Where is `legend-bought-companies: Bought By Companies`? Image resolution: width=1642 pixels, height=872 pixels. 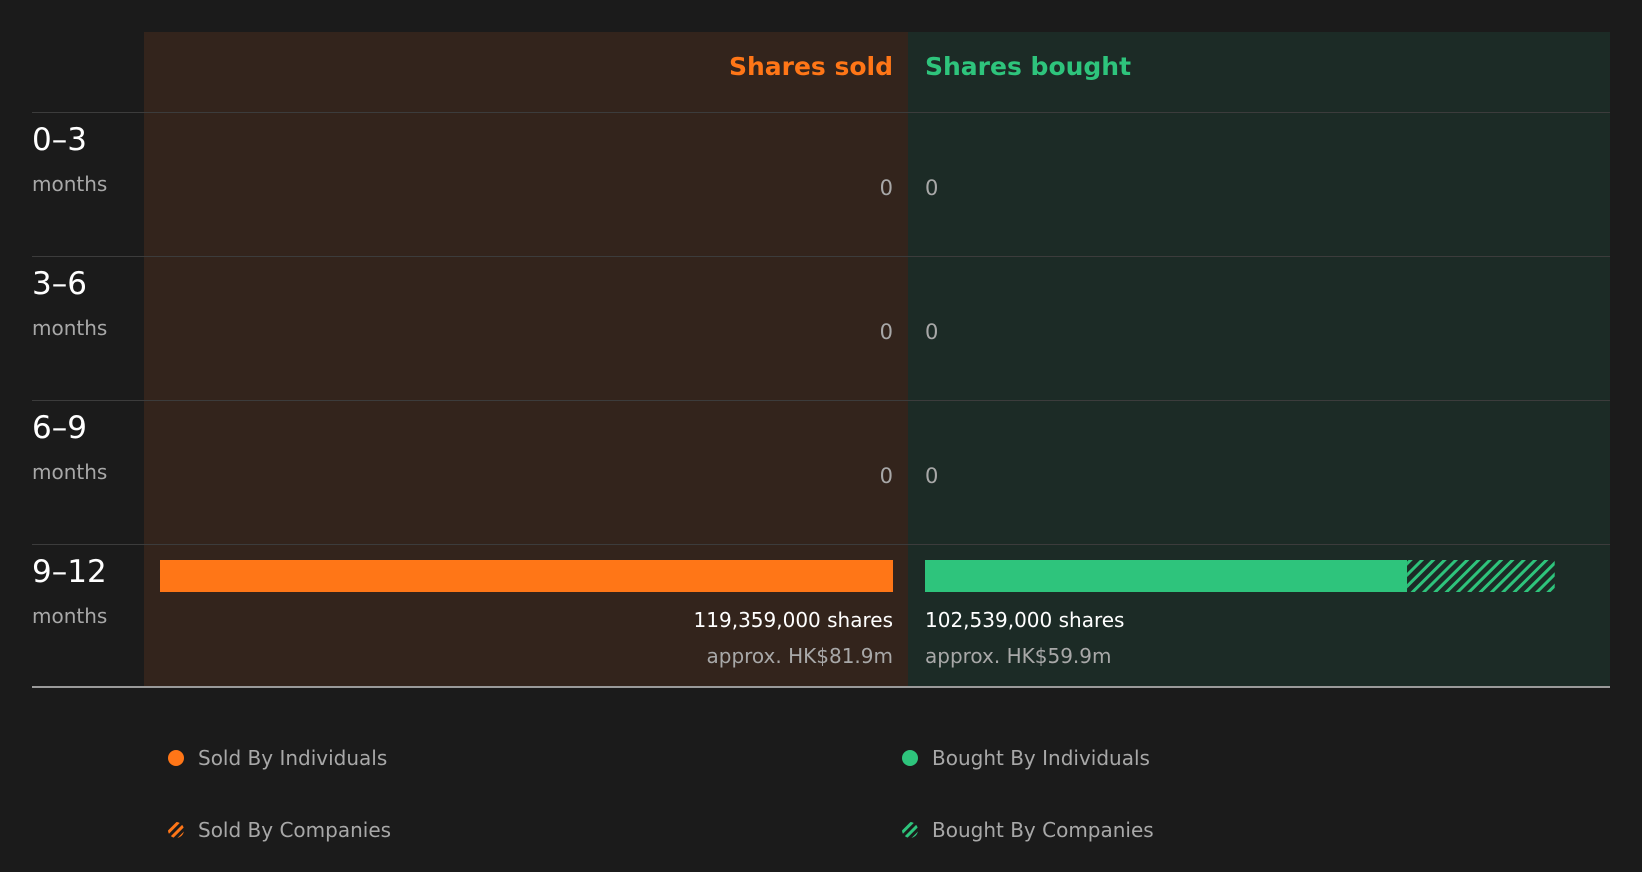 legend-bought-companies: Bought By Companies is located at coordinates (1028, 830).